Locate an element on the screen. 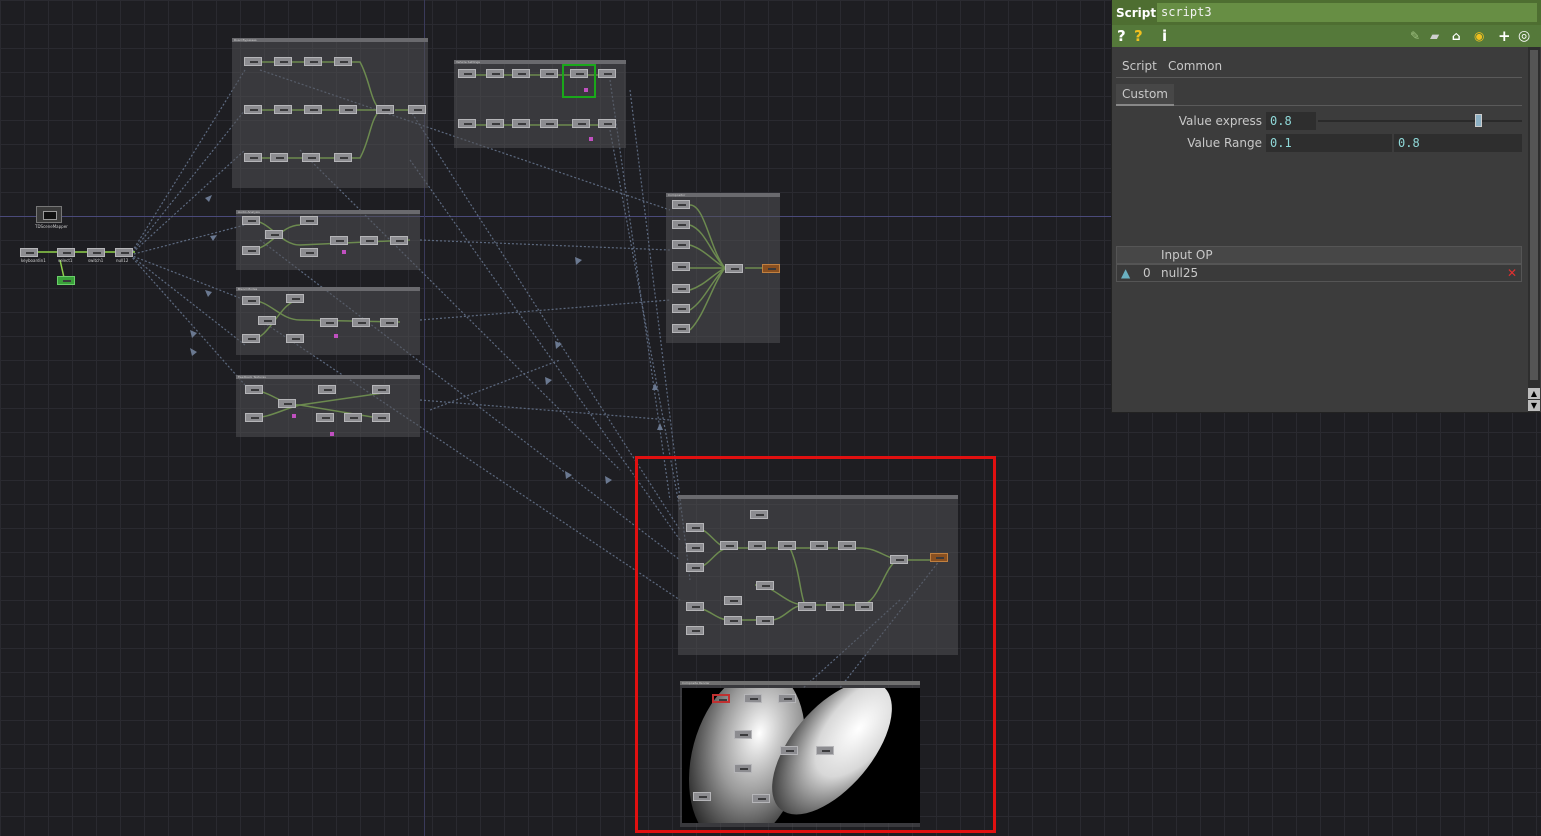 Image resolution: width=1541 pixels, height=836 pixels. clone-icon: ⌂ is located at coordinates (1456, 36).